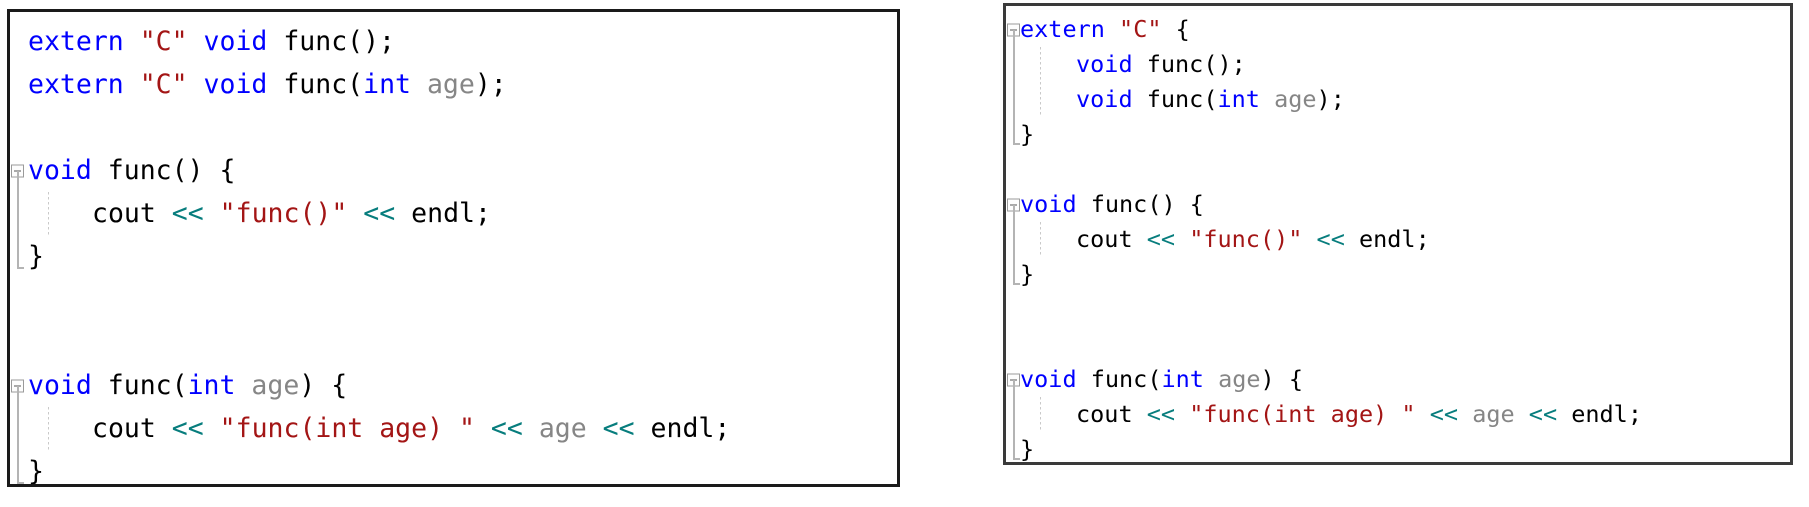 The image size is (1809, 507). Describe the element at coordinates (453, 41) in the screenshot. I see `code-line: extern "C" void func();` at that location.